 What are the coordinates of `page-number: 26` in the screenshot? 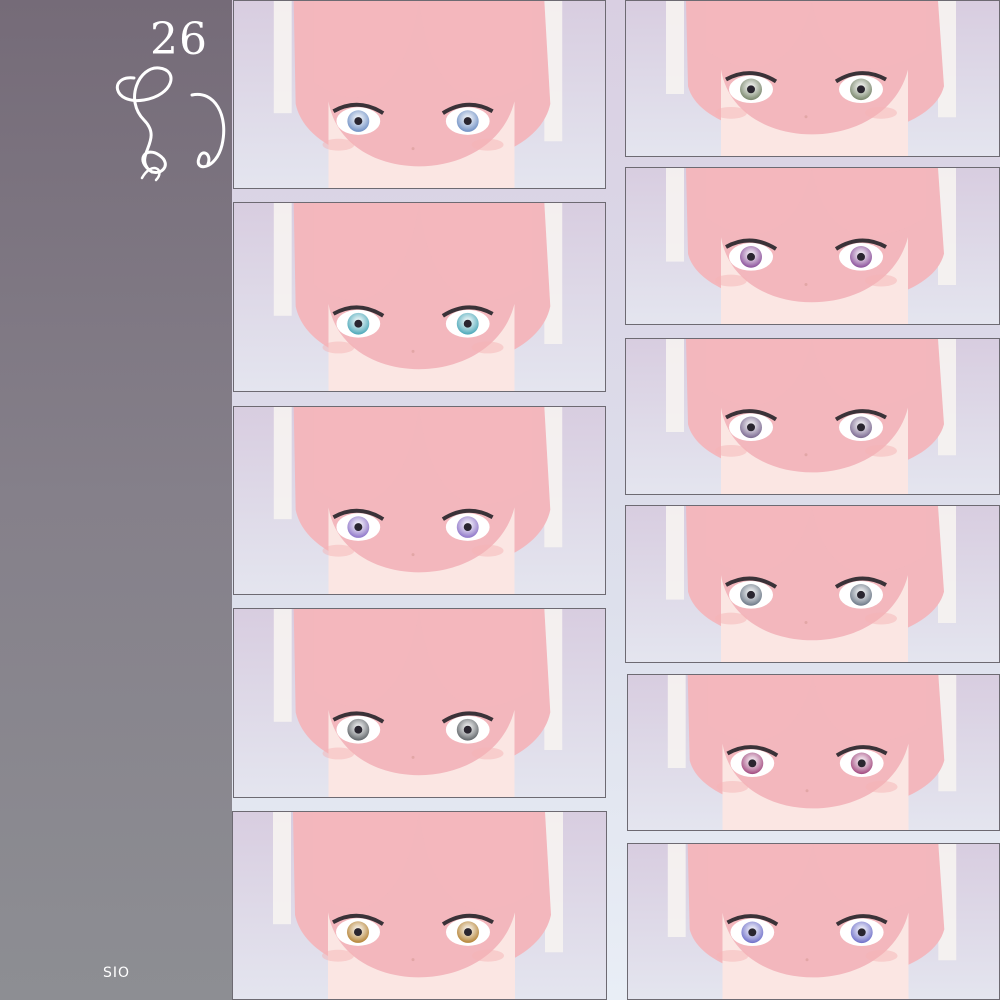 It's located at (179, 39).